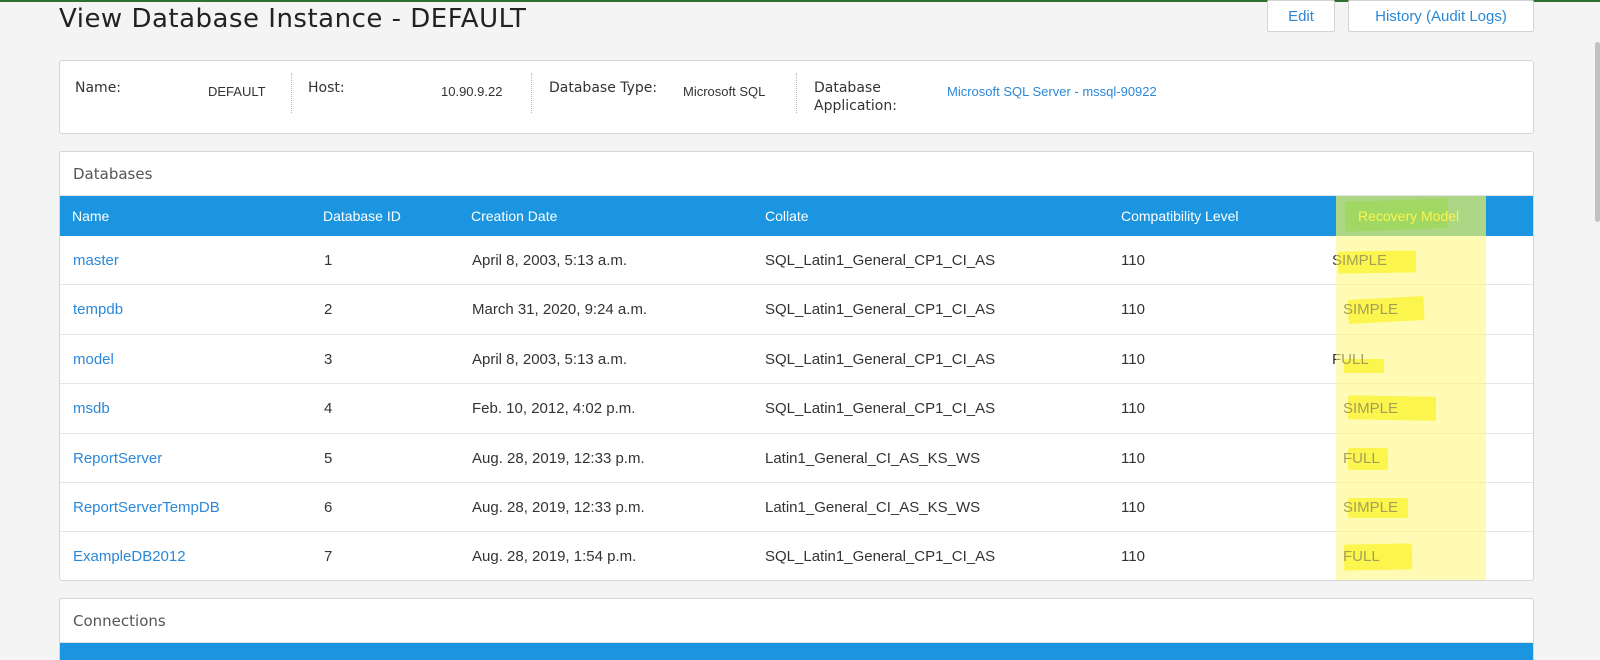 This screenshot has width=1600, height=660. What do you see at coordinates (362, 216) in the screenshot?
I see `col-header-database-id: Database ID` at bounding box center [362, 216].